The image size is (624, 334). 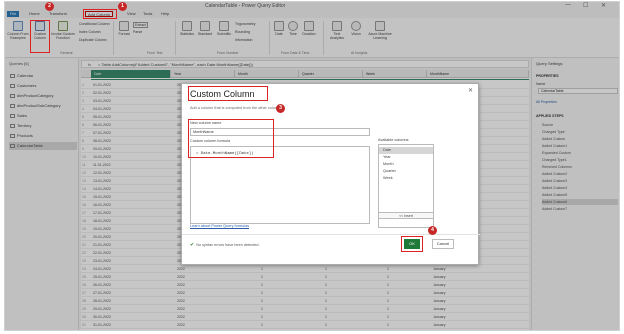 I want to click on available-column-item: Date, so click(x=406, y=150).